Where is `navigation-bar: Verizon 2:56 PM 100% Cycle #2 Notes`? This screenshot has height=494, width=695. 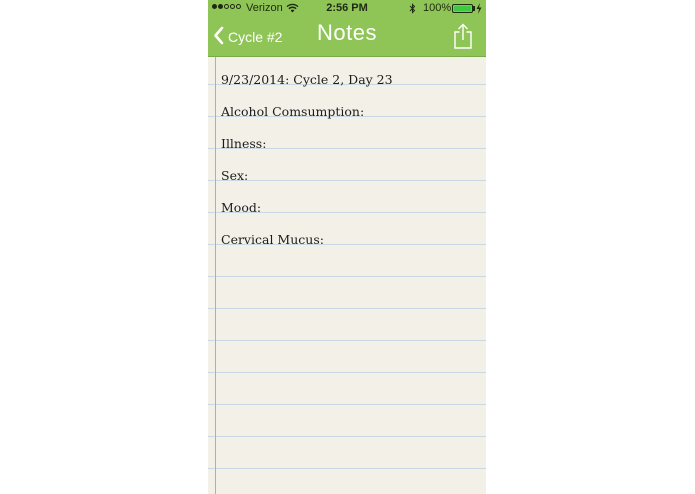
navigation-bar: Verizon 2:56 PM 100% Cycle #2 Notes is located at coordinates (347, 28).